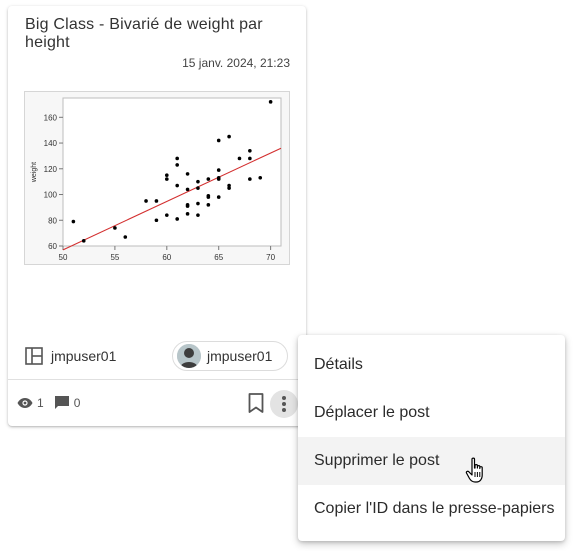  I want to click on owner-info: jmpuser01, so click(70, 356).